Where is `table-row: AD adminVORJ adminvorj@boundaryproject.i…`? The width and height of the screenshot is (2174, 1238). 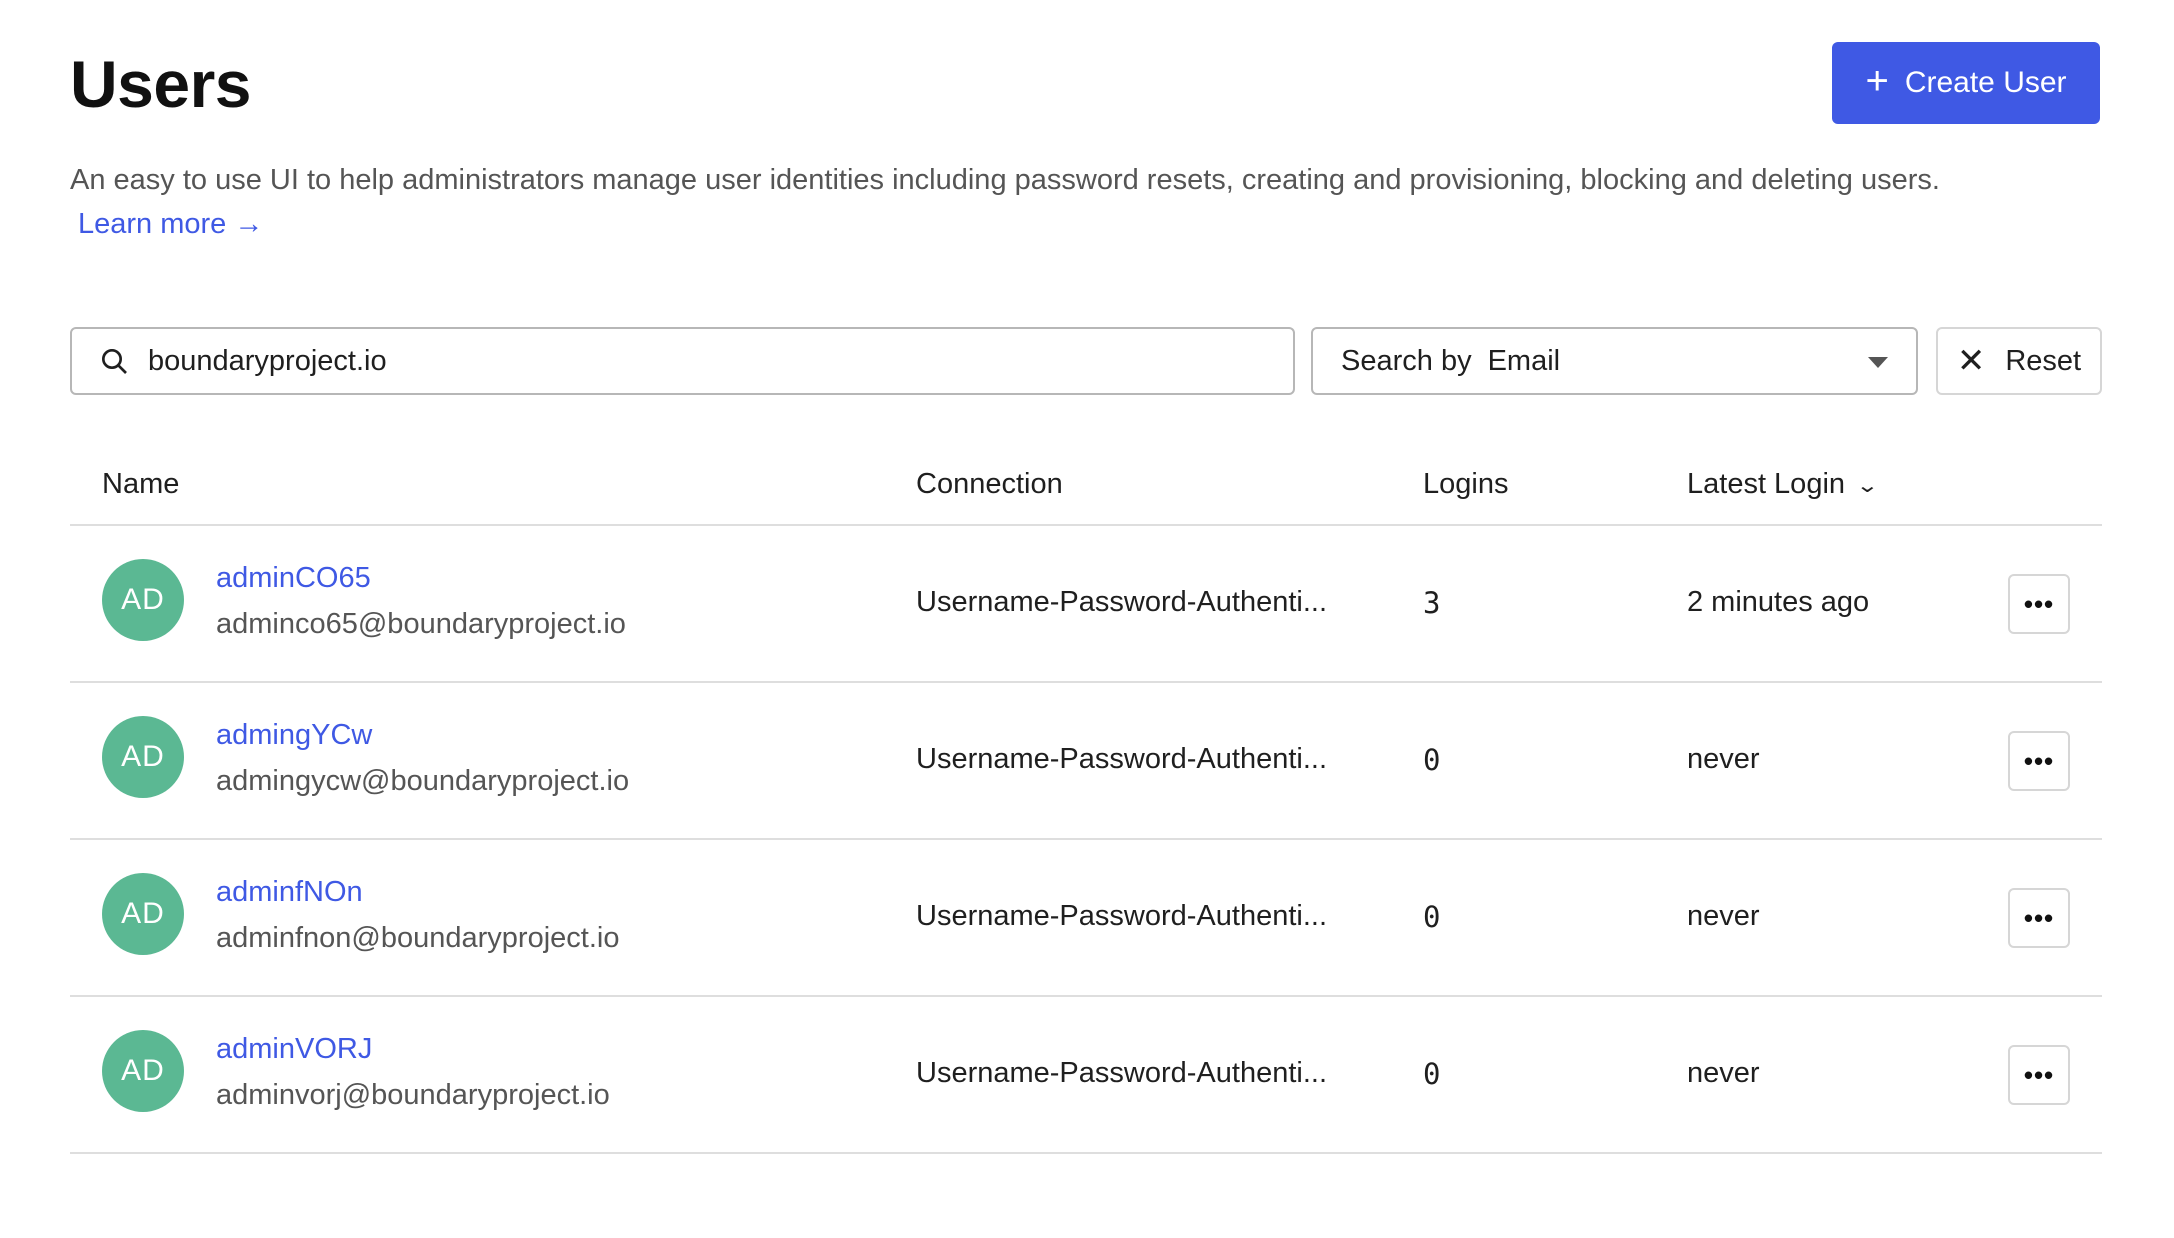
table-row: AD adminVORJ adminvorj@boundaryproject.i… is located at coordinates (1086, 1075).